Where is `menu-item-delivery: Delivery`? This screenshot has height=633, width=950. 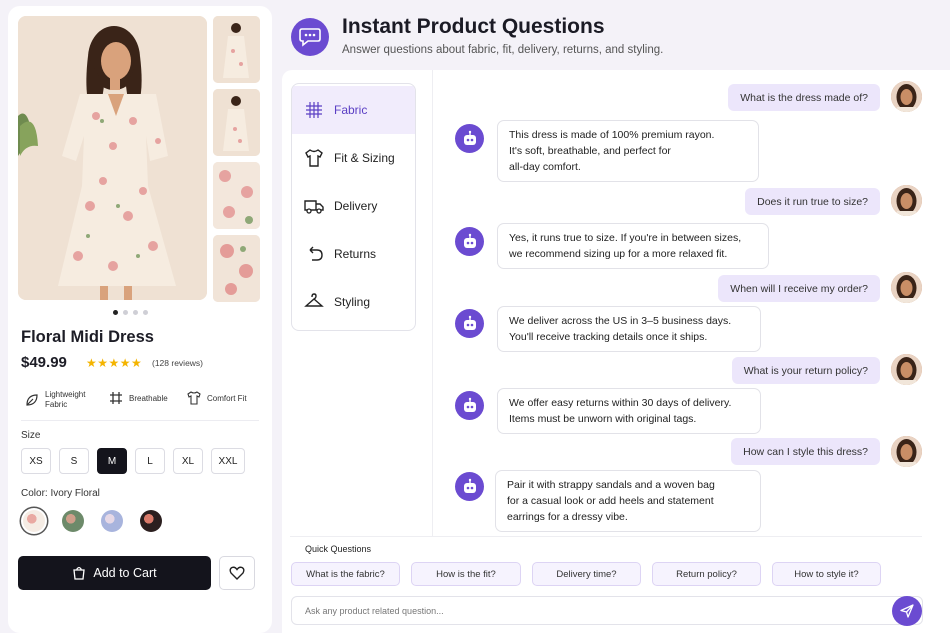 menu-item-delivery: Delivery is located at coordinates (353, 206).